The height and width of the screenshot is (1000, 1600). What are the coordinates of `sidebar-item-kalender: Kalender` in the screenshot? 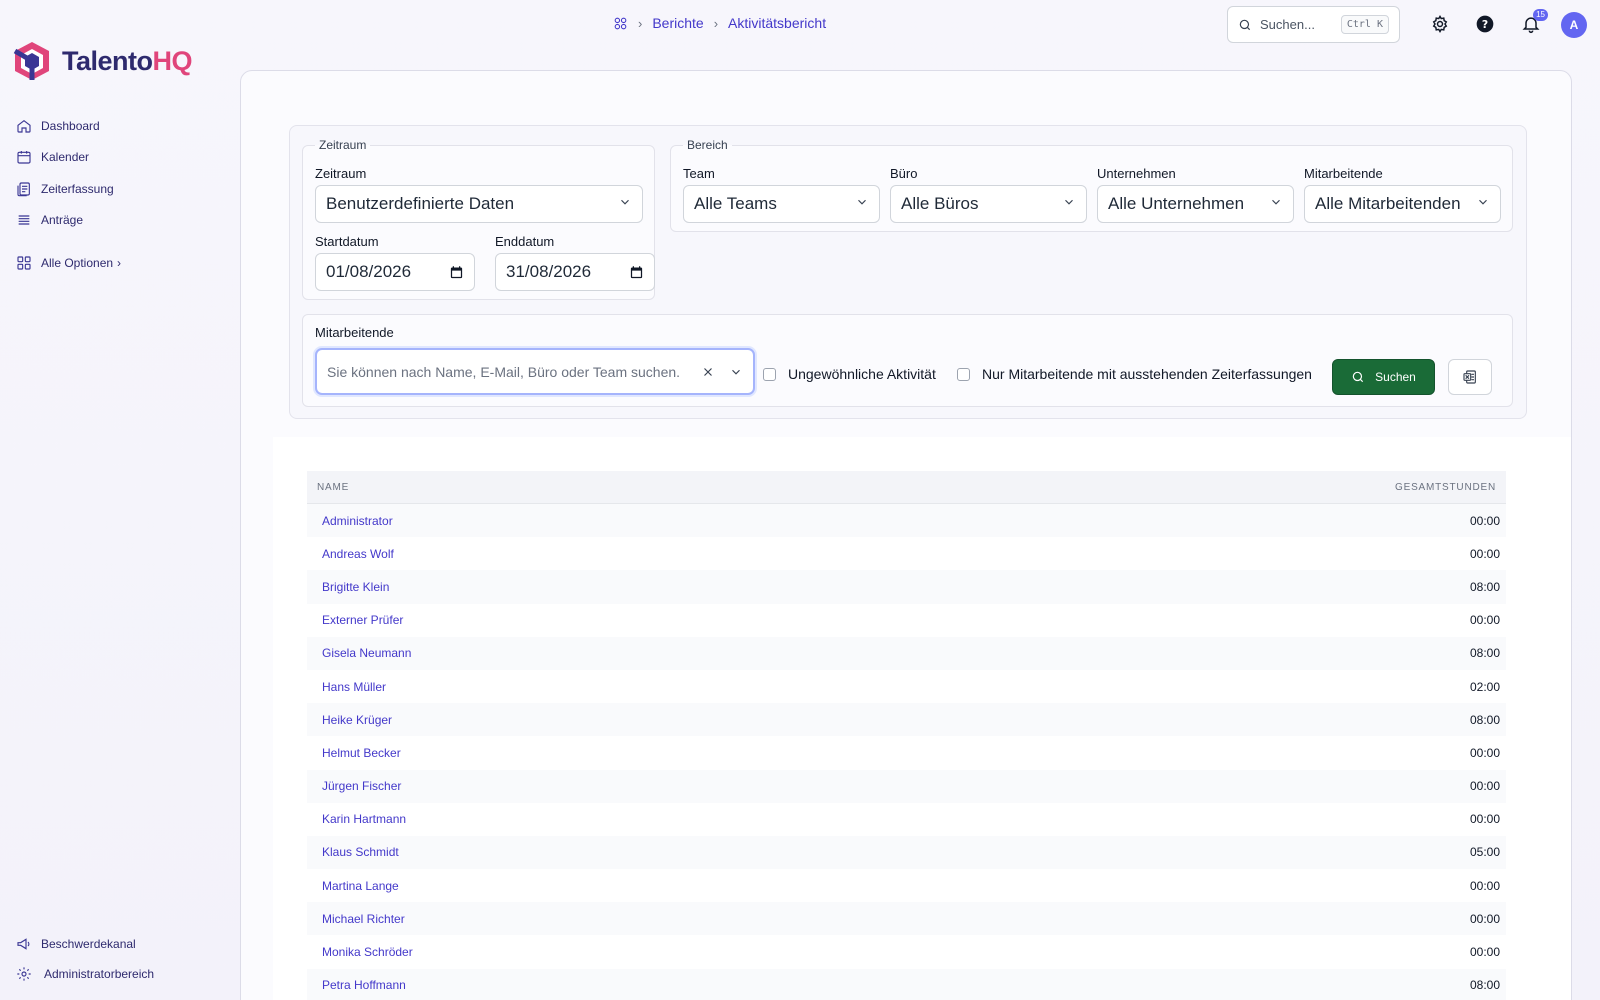 It's located at (121, 158).